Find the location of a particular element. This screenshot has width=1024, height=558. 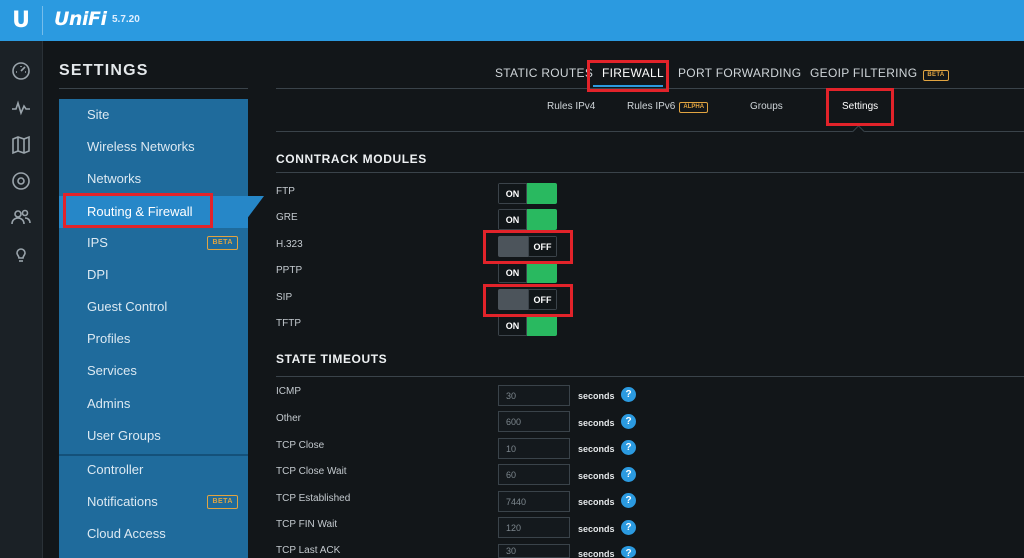

clients-icon is located at coordinates (21, 217).